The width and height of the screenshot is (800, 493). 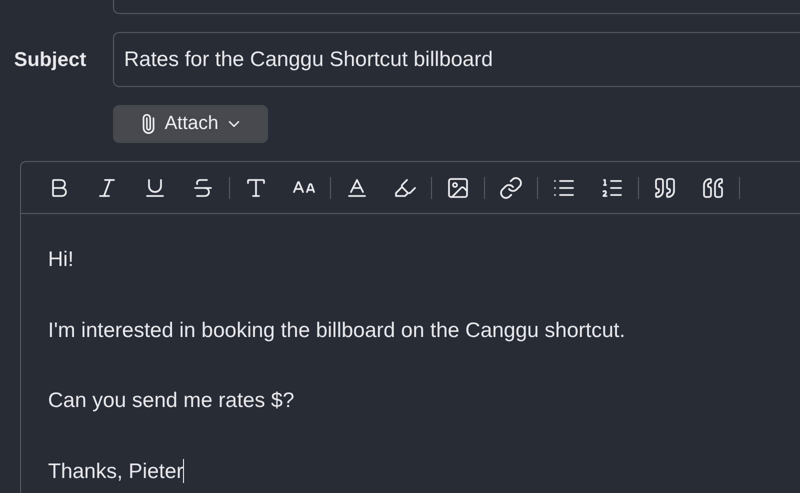 I want to click on message-paragraph: Can you send me rates $?, so click(x=171, y=401).